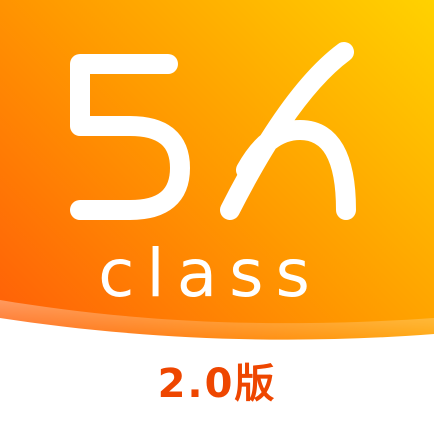  What do you see at coordinates (210, 273) in the screenshot?
I see `logo-word-class: class` at bounding box center [210, 273].